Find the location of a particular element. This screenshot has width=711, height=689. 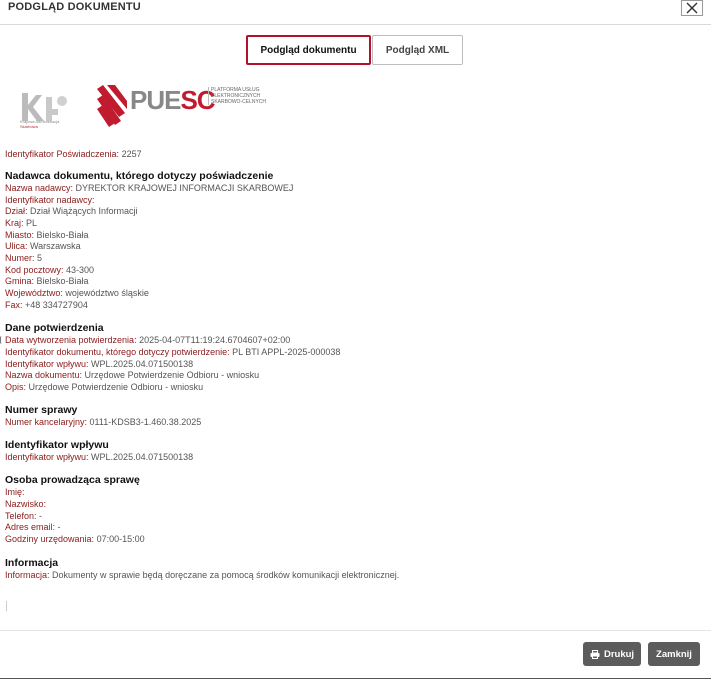

field-label: Telefon: is located at coordinates (21, 516).